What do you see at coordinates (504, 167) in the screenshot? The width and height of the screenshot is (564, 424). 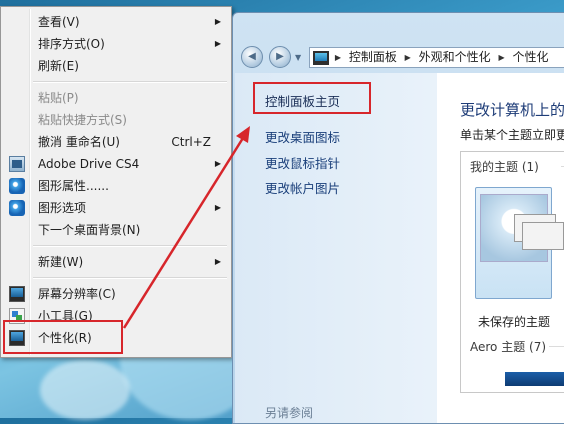 I see `my-themes-group-label: 我的主题 (1)` at bounding box center [504, 167].